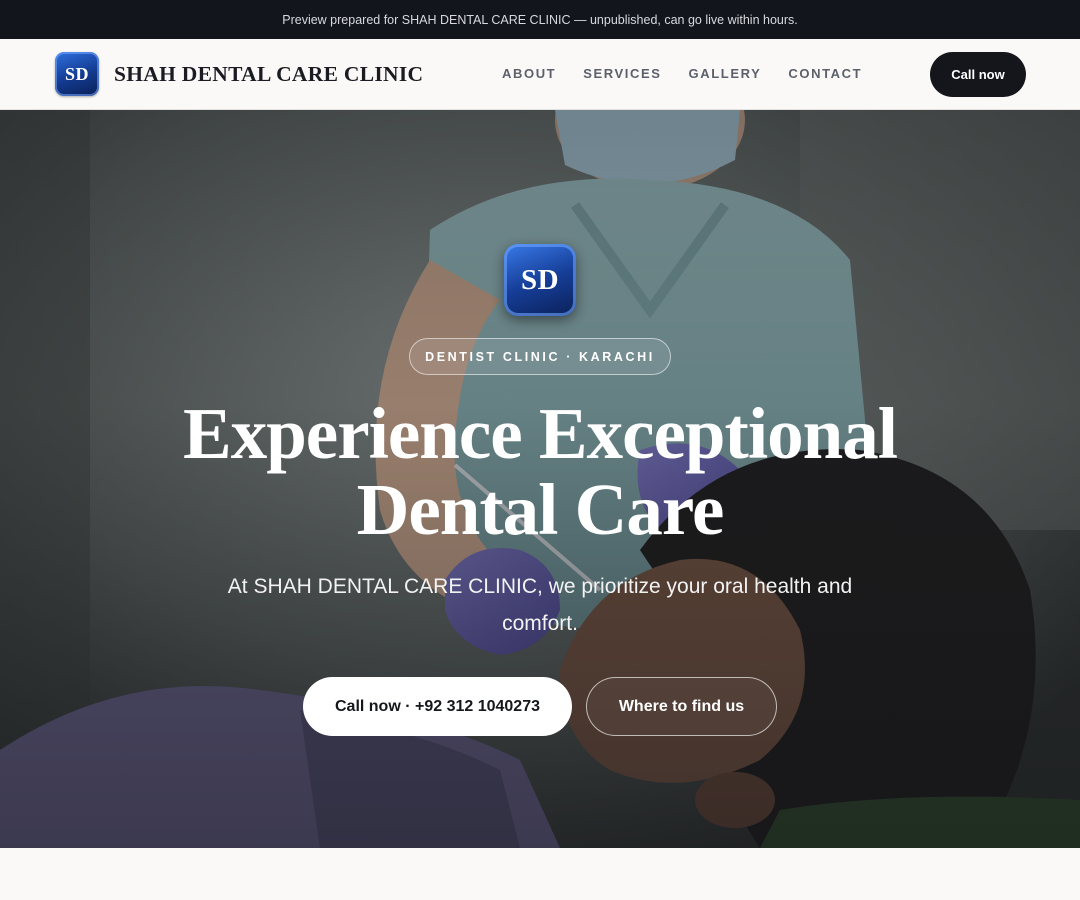  I want to click on brand-name: SHAH DENTAL CARE CLINIC, so click(268, 74).